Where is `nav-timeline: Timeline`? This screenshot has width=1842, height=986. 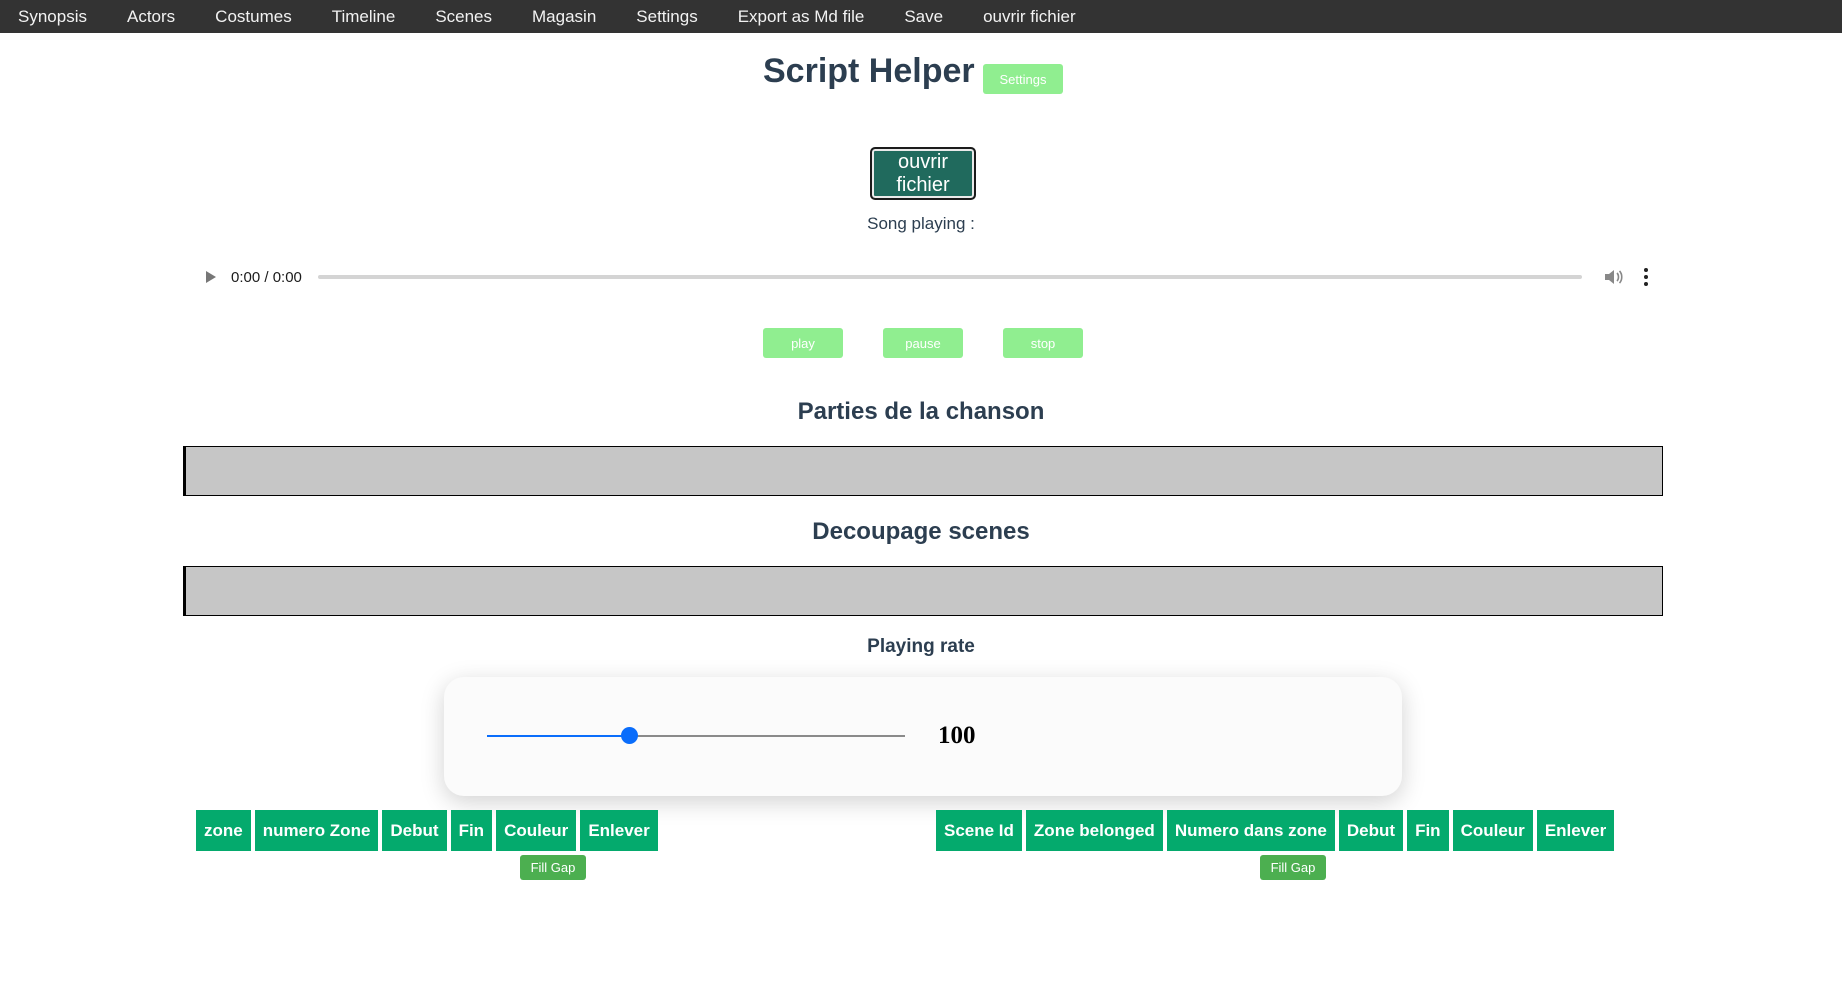 nav-timeline: Timeline is located at coordinates (364, 17).